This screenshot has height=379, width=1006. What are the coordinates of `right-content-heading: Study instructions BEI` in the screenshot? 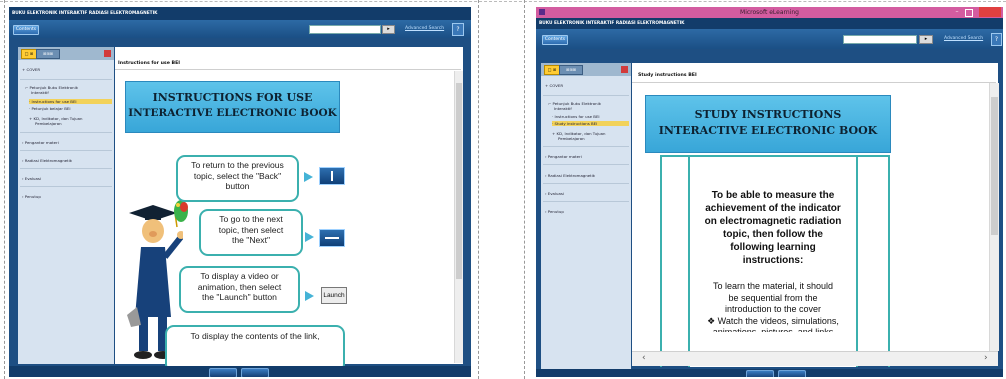 It's located at (667, 75).